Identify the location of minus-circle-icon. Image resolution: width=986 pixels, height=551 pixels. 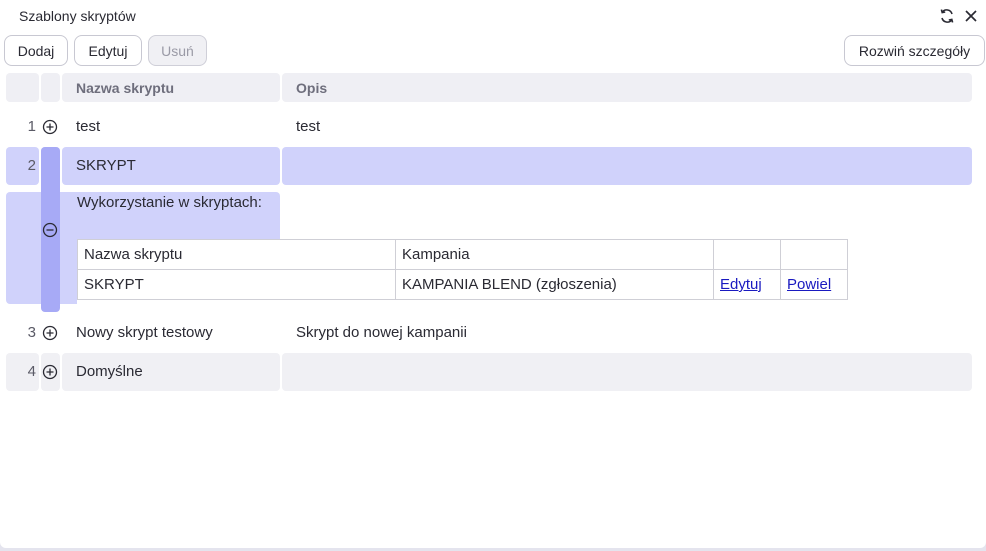
(50, 230).